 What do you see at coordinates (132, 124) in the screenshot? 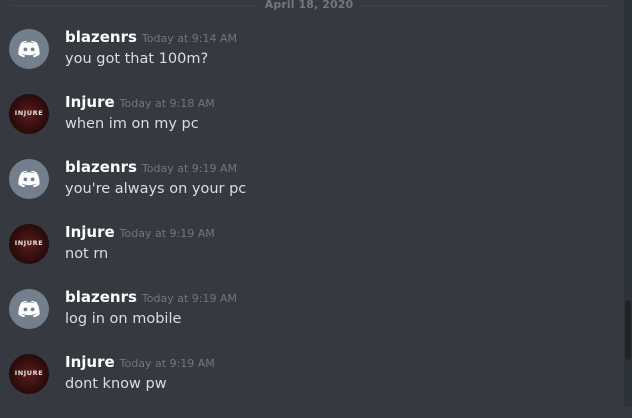
I see `message-content: when im on my pc` at bounding box center [132, 124].